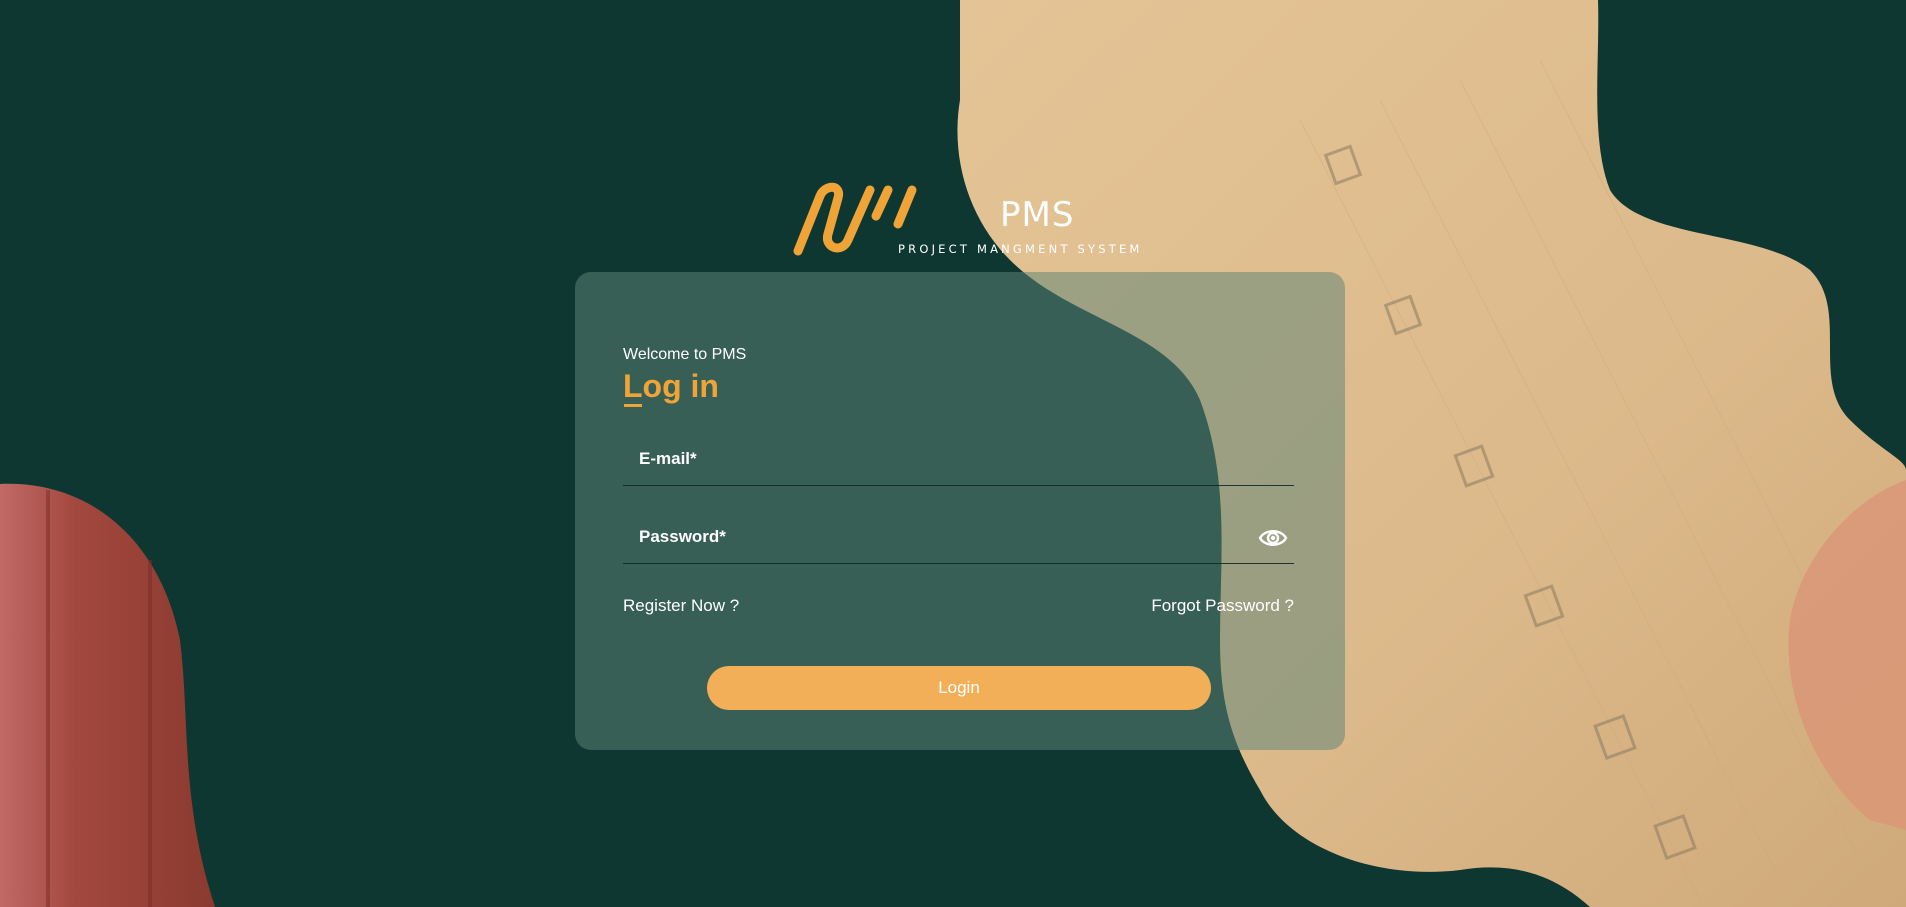  I want to click on app-logo: PMS PROJECT MANGMENT SYSTEM, so click(965, 219).